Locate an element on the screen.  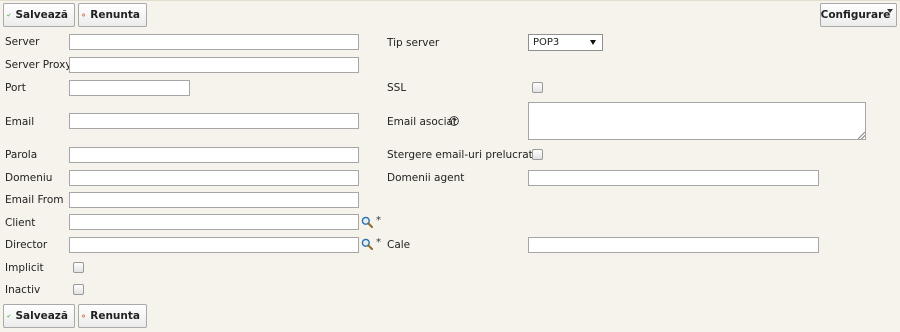
bottom-toolbar: Salvează Renunta is located at coordinates (450, 317).